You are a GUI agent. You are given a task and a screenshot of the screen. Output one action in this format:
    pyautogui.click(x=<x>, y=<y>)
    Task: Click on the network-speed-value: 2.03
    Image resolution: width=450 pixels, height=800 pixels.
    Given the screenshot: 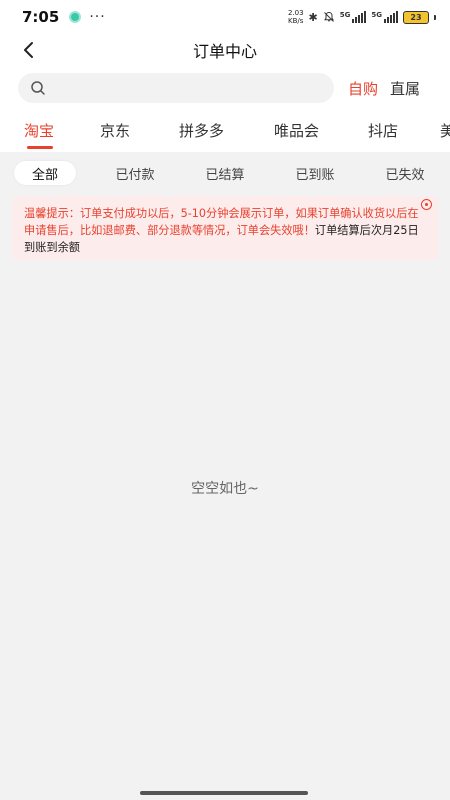 What is the action you would take?
    pyautogui.click(x=295, y=13)
    